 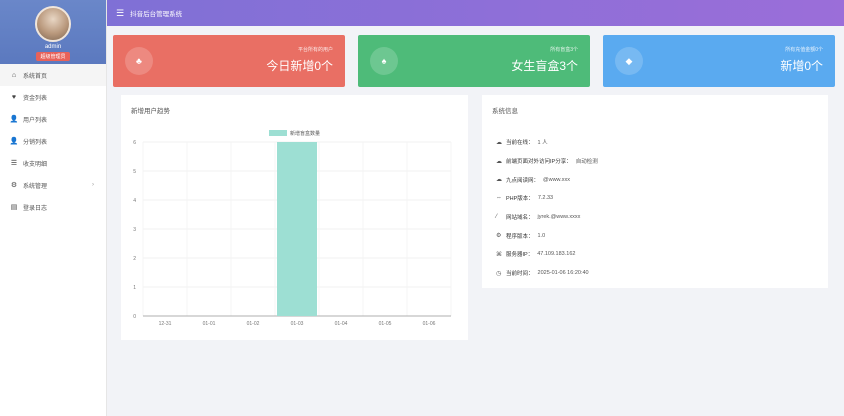 What do you see at coordinates (14, 185) in the screenshot?
I see `settings-icon: ⚙` at bounding box center [14, 185].